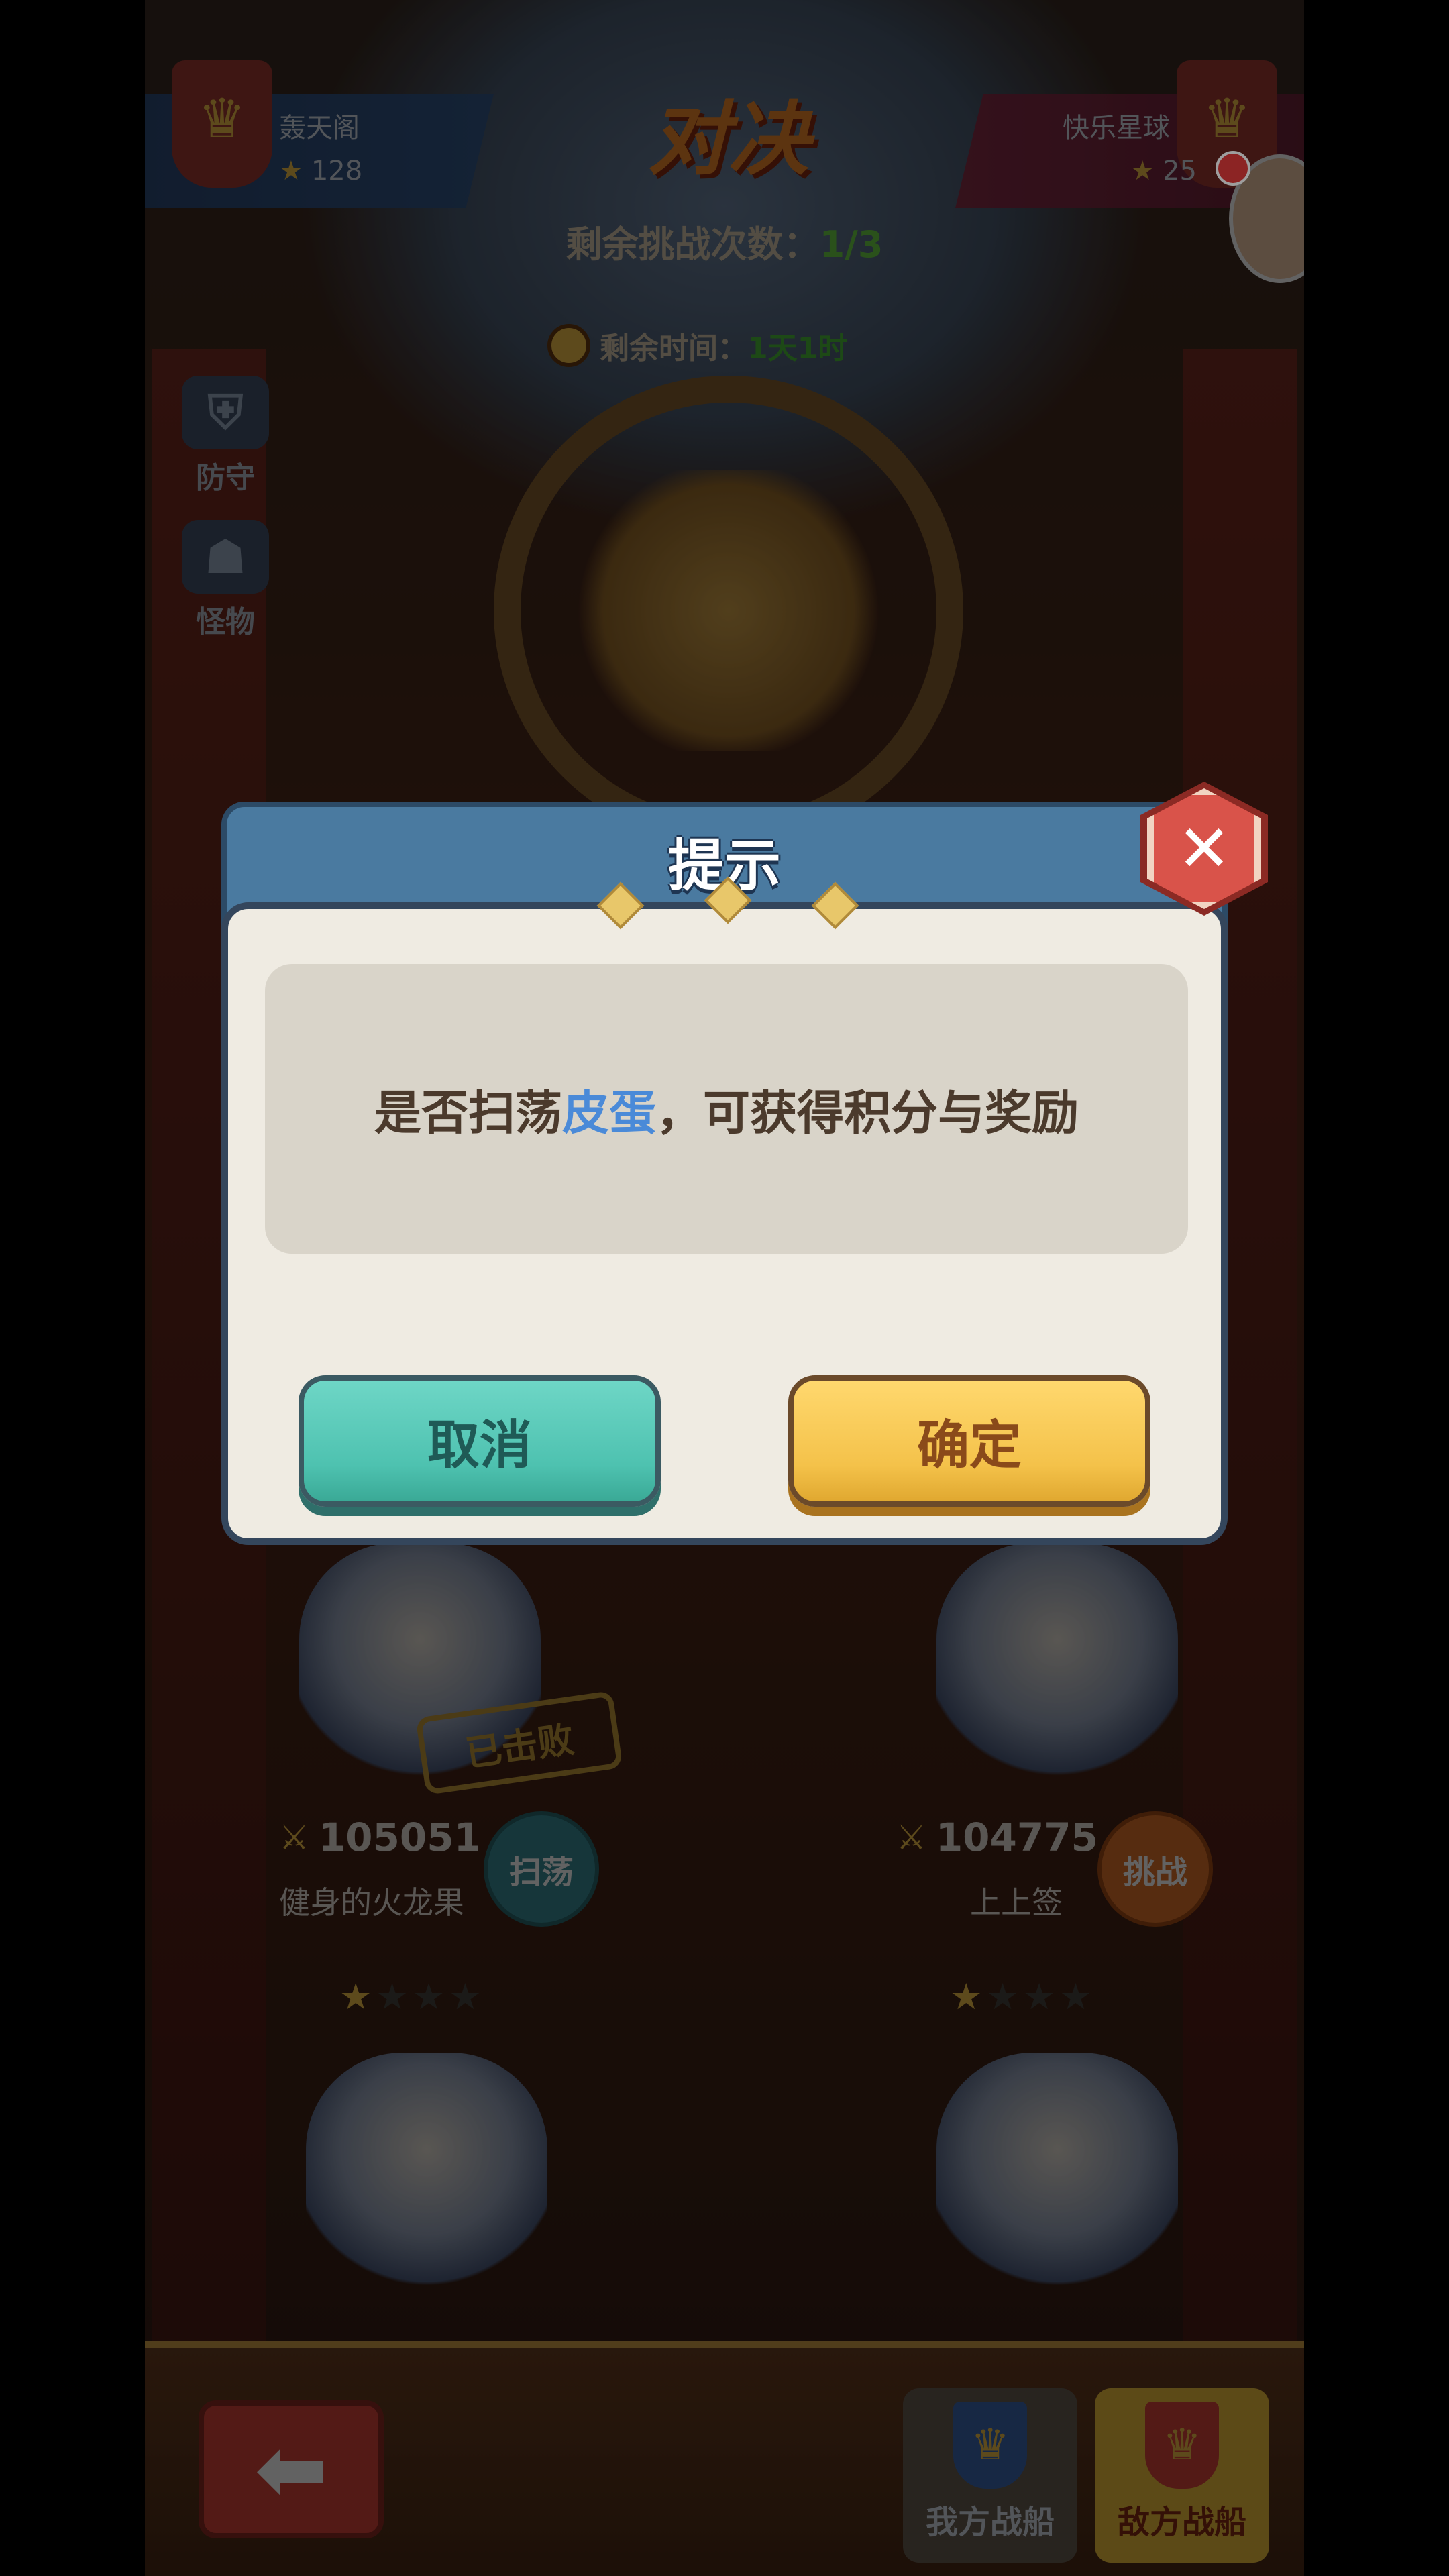  Describe the element at coordinates (609, 1112) in the screenshot. I see `message-target-name: 皮蛋` at that location.